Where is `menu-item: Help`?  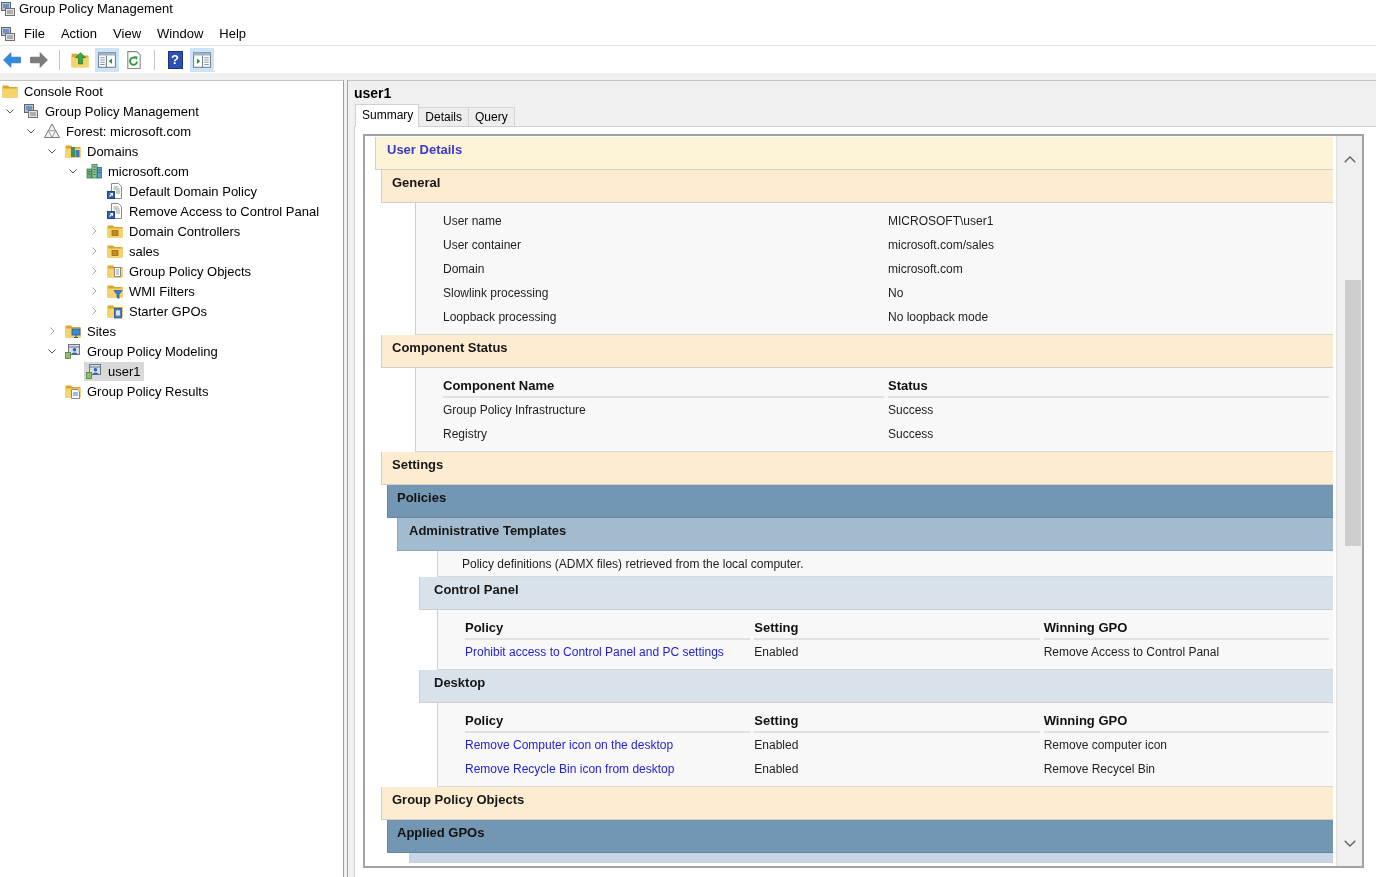
menu-item: Help is located at coordinates (233, 33).